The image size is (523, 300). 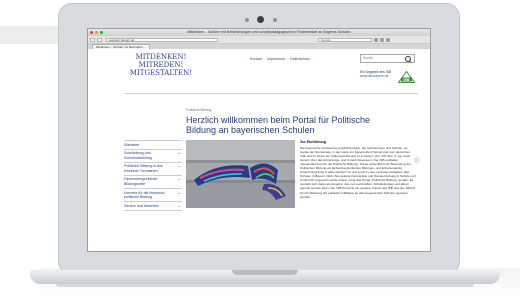 I want to click on nav-datenschutz-link: Datenschutz, so click(x=300, y=59).